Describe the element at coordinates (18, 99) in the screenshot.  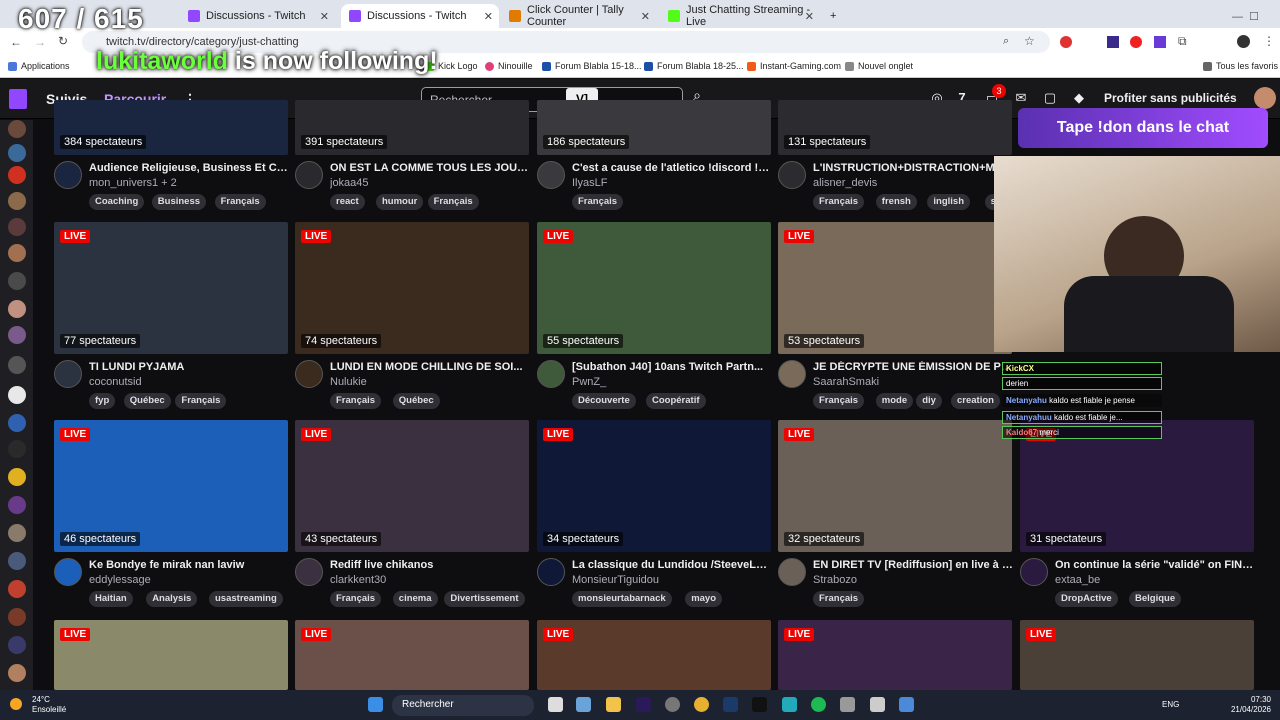
I see `twitch-logo-icon` at that location.